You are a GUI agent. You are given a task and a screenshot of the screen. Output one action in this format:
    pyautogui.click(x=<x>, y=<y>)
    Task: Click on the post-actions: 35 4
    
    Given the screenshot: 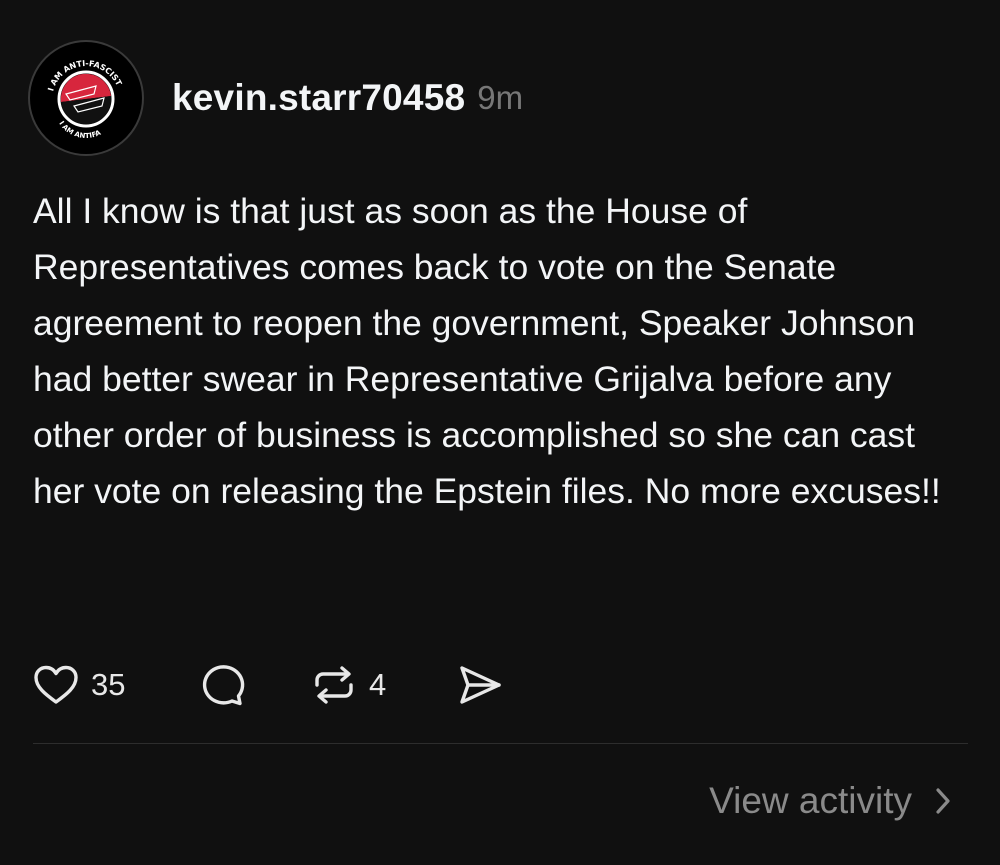 What is the action you would take?
    pyautogui.click(x=268, y=685)
    